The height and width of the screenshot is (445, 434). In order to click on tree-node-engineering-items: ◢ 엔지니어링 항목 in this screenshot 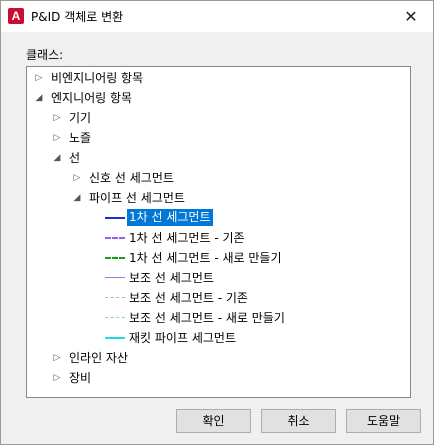, I will do `click(217, 98)`.